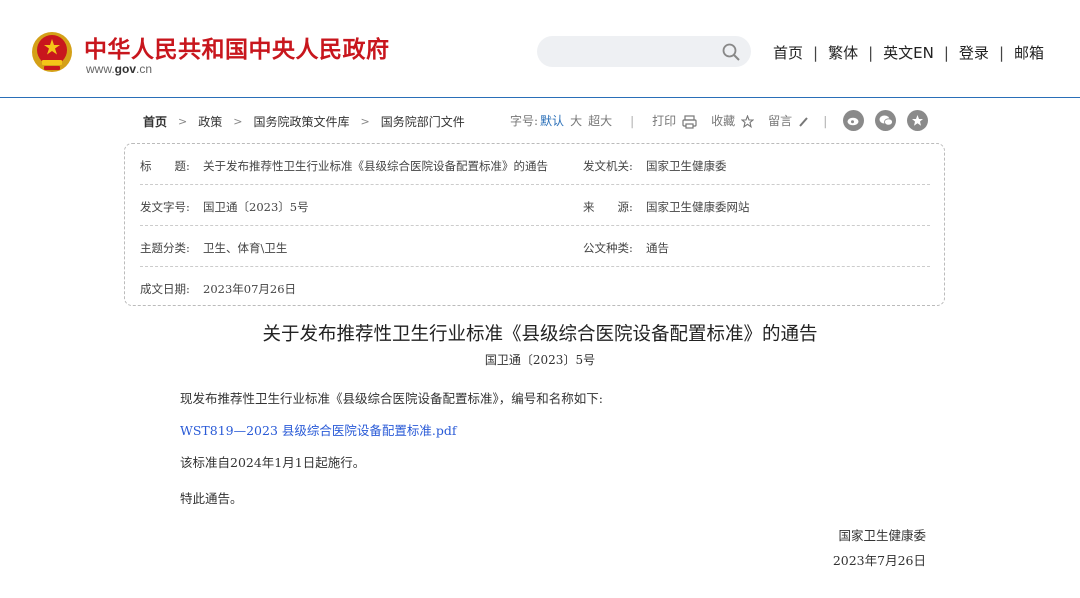 This screenshot has height=598, width=1080. What do you see at coordinates (165, 207) in the screenshot?
I see `docno-label: 发文字号:` at bounding box center [165, 207].